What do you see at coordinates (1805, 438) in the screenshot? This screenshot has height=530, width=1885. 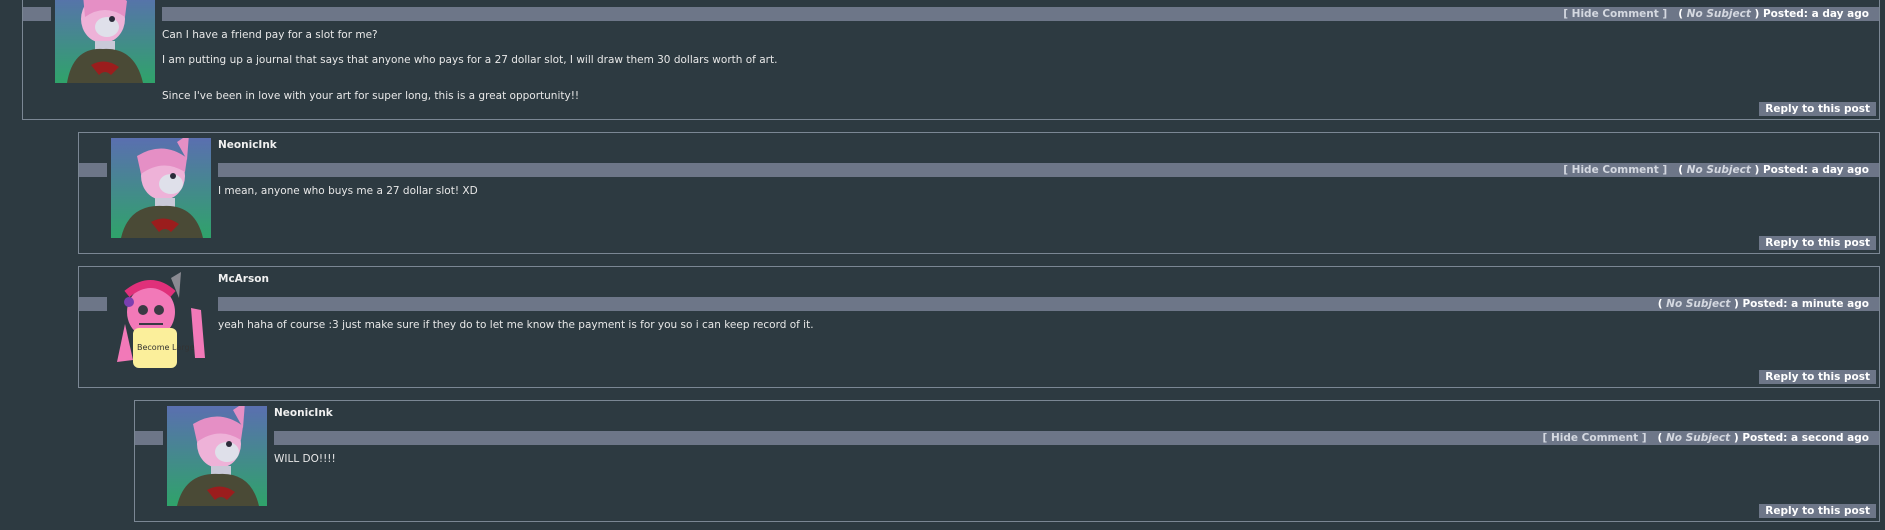 I see `posted-time: Posted: a second ago` at bounding box center [1805, 438].